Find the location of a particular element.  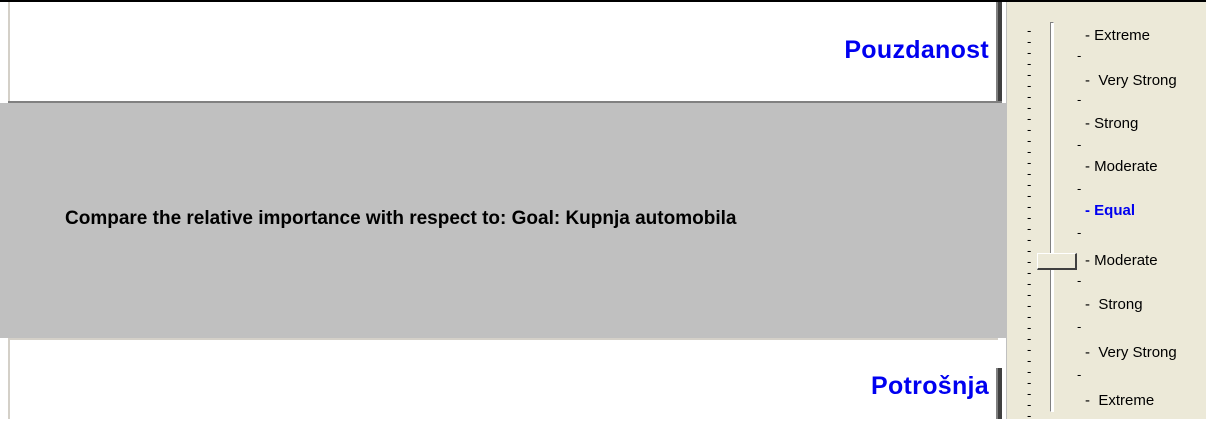

criterion-bottom-label: Potrošnja is located at coordinates (930, 386).